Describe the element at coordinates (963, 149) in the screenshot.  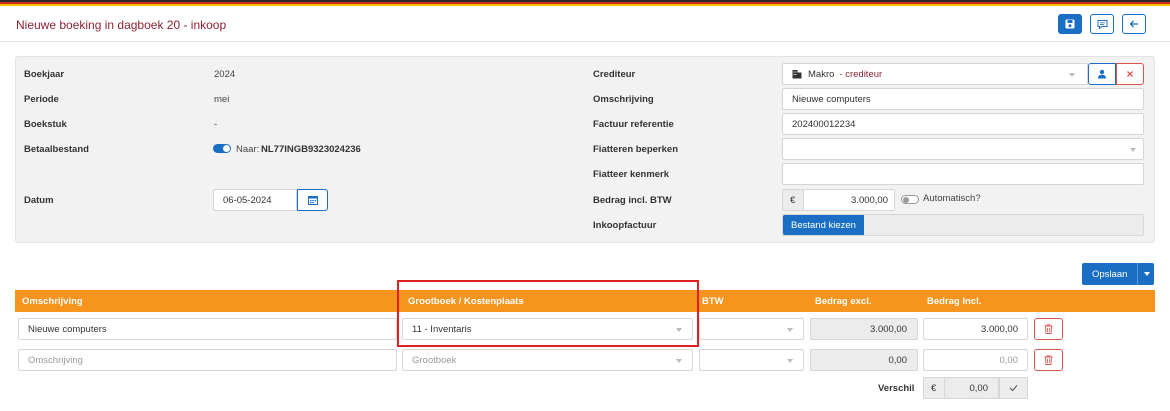
I see `fiatteren-beperken-select` at that location.